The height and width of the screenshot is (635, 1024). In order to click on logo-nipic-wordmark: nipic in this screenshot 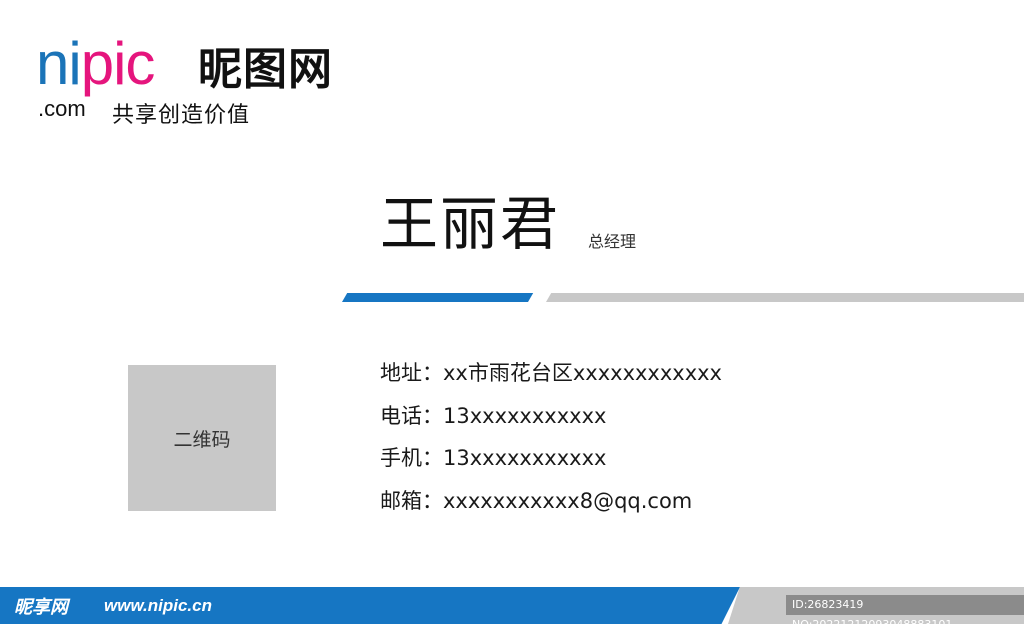, I will do `click(95, 64)`.